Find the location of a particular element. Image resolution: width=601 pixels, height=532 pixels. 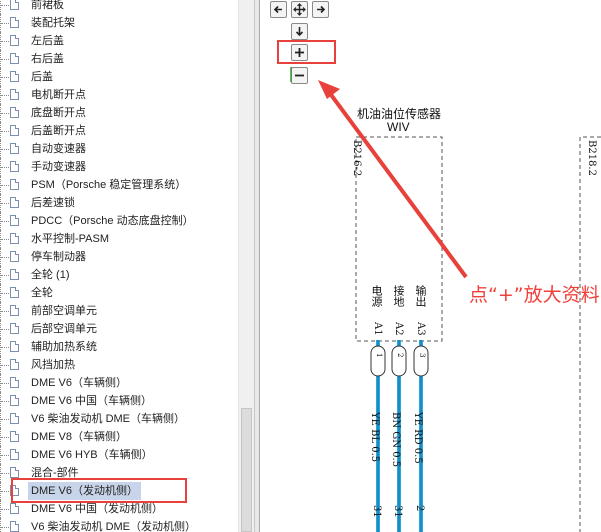

connector-left-label: B216-2 is located at coordinates (356, 158).